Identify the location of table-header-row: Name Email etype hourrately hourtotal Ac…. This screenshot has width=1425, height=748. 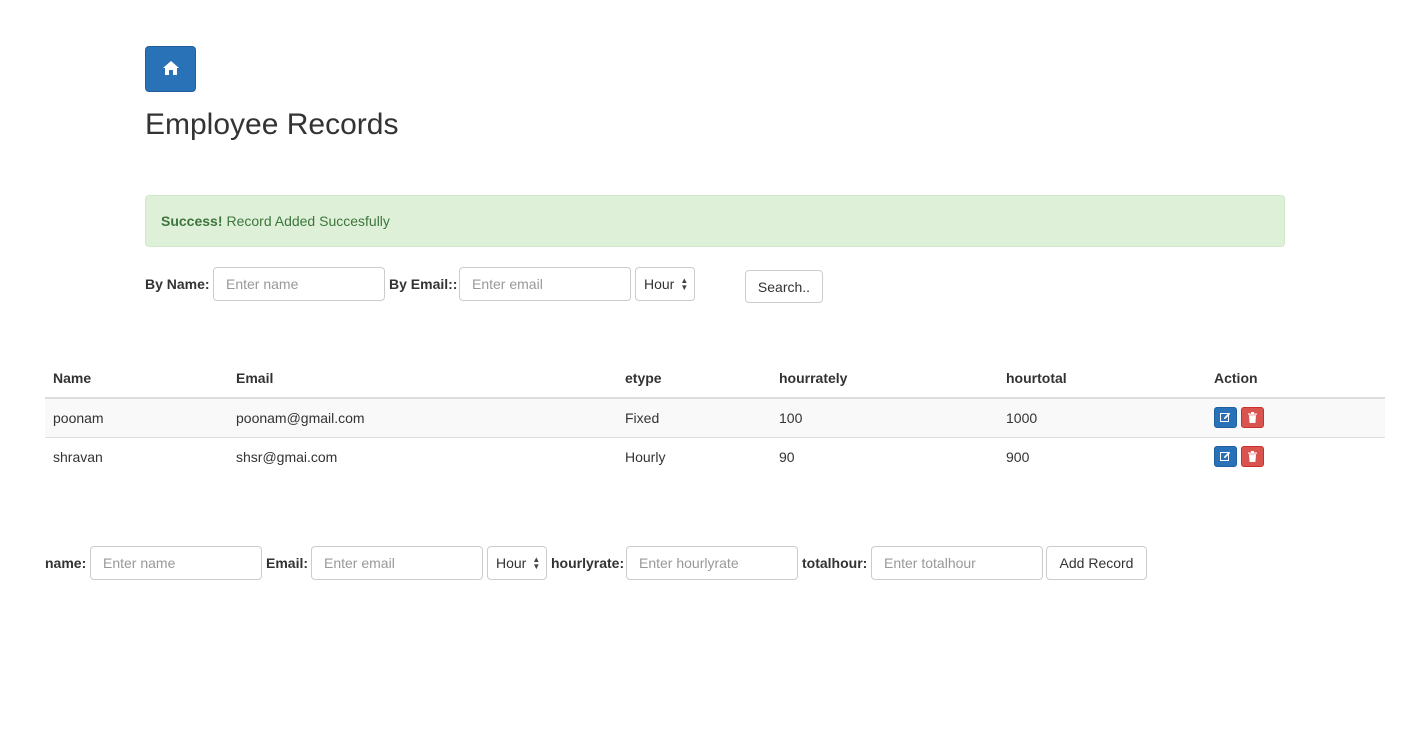
(715, 379).